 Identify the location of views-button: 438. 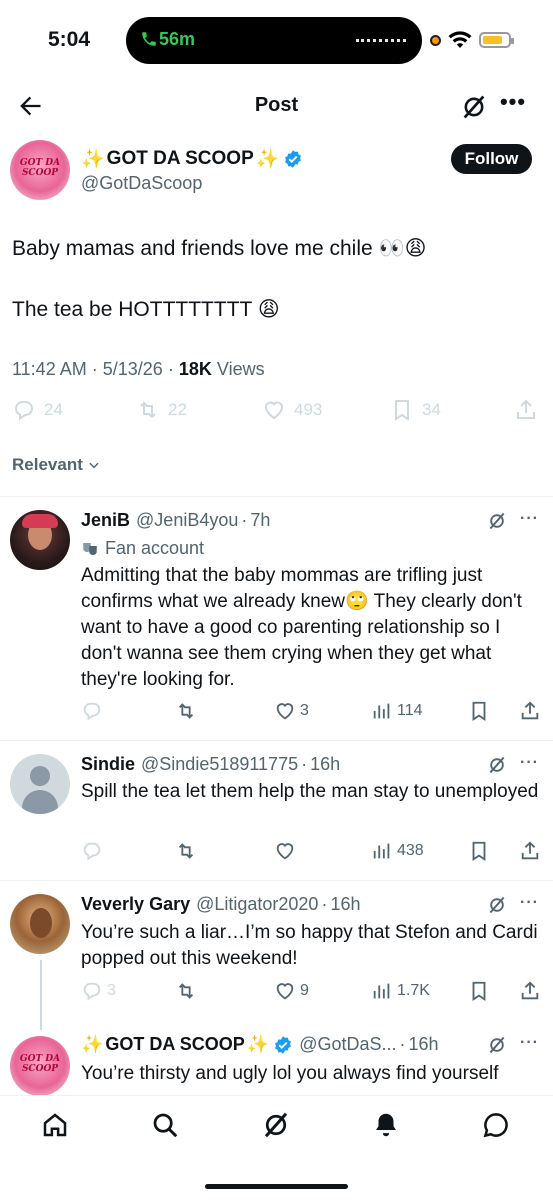
(397, 851).